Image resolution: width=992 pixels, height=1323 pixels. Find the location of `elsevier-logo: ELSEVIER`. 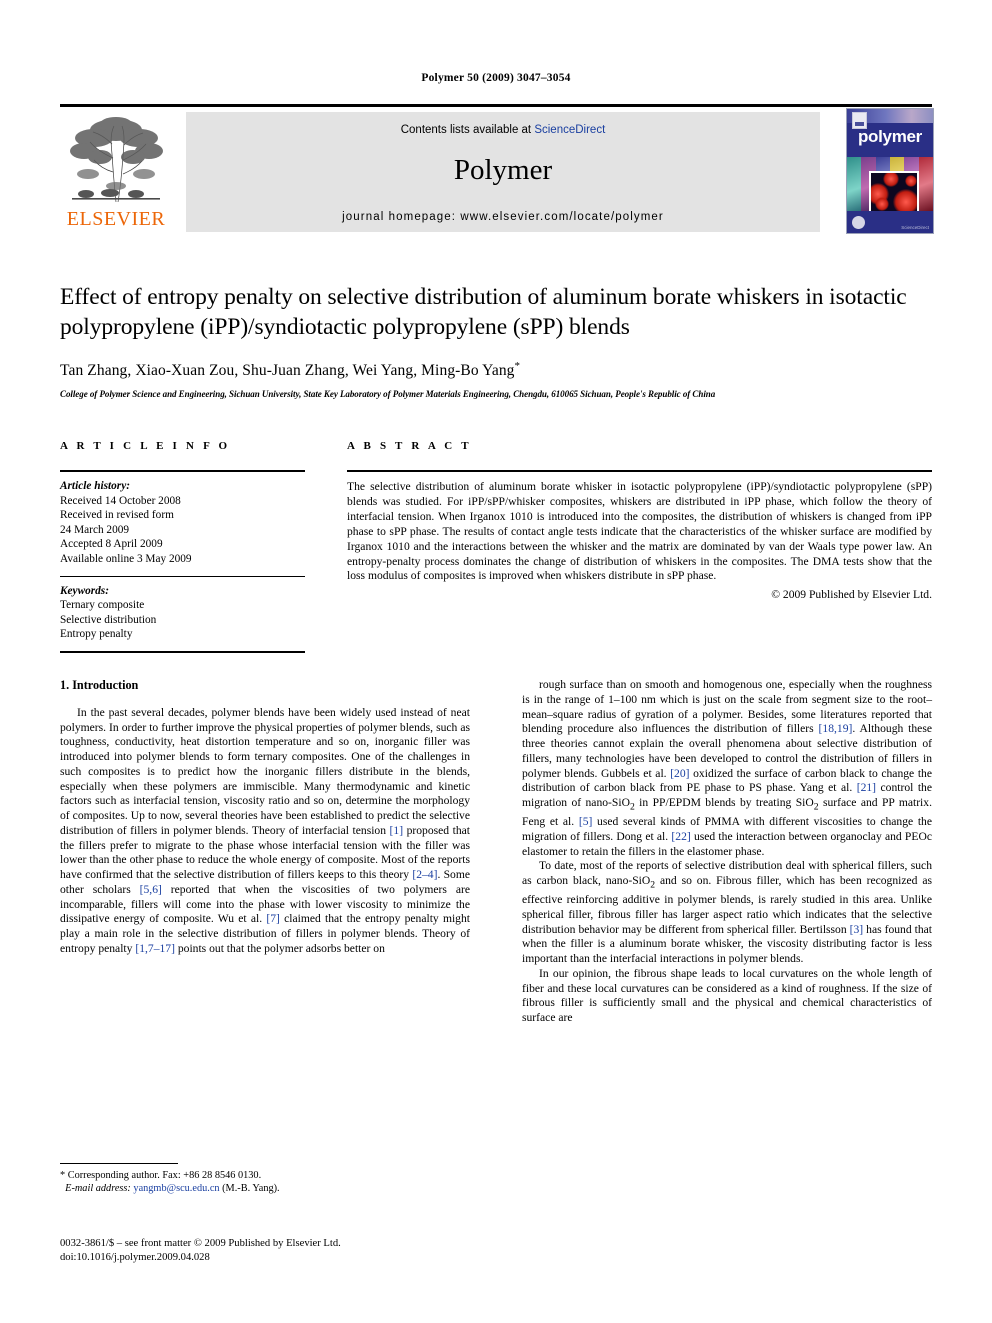

elsevier-logo: ELSEVIER is located at coordinates (116, 172).